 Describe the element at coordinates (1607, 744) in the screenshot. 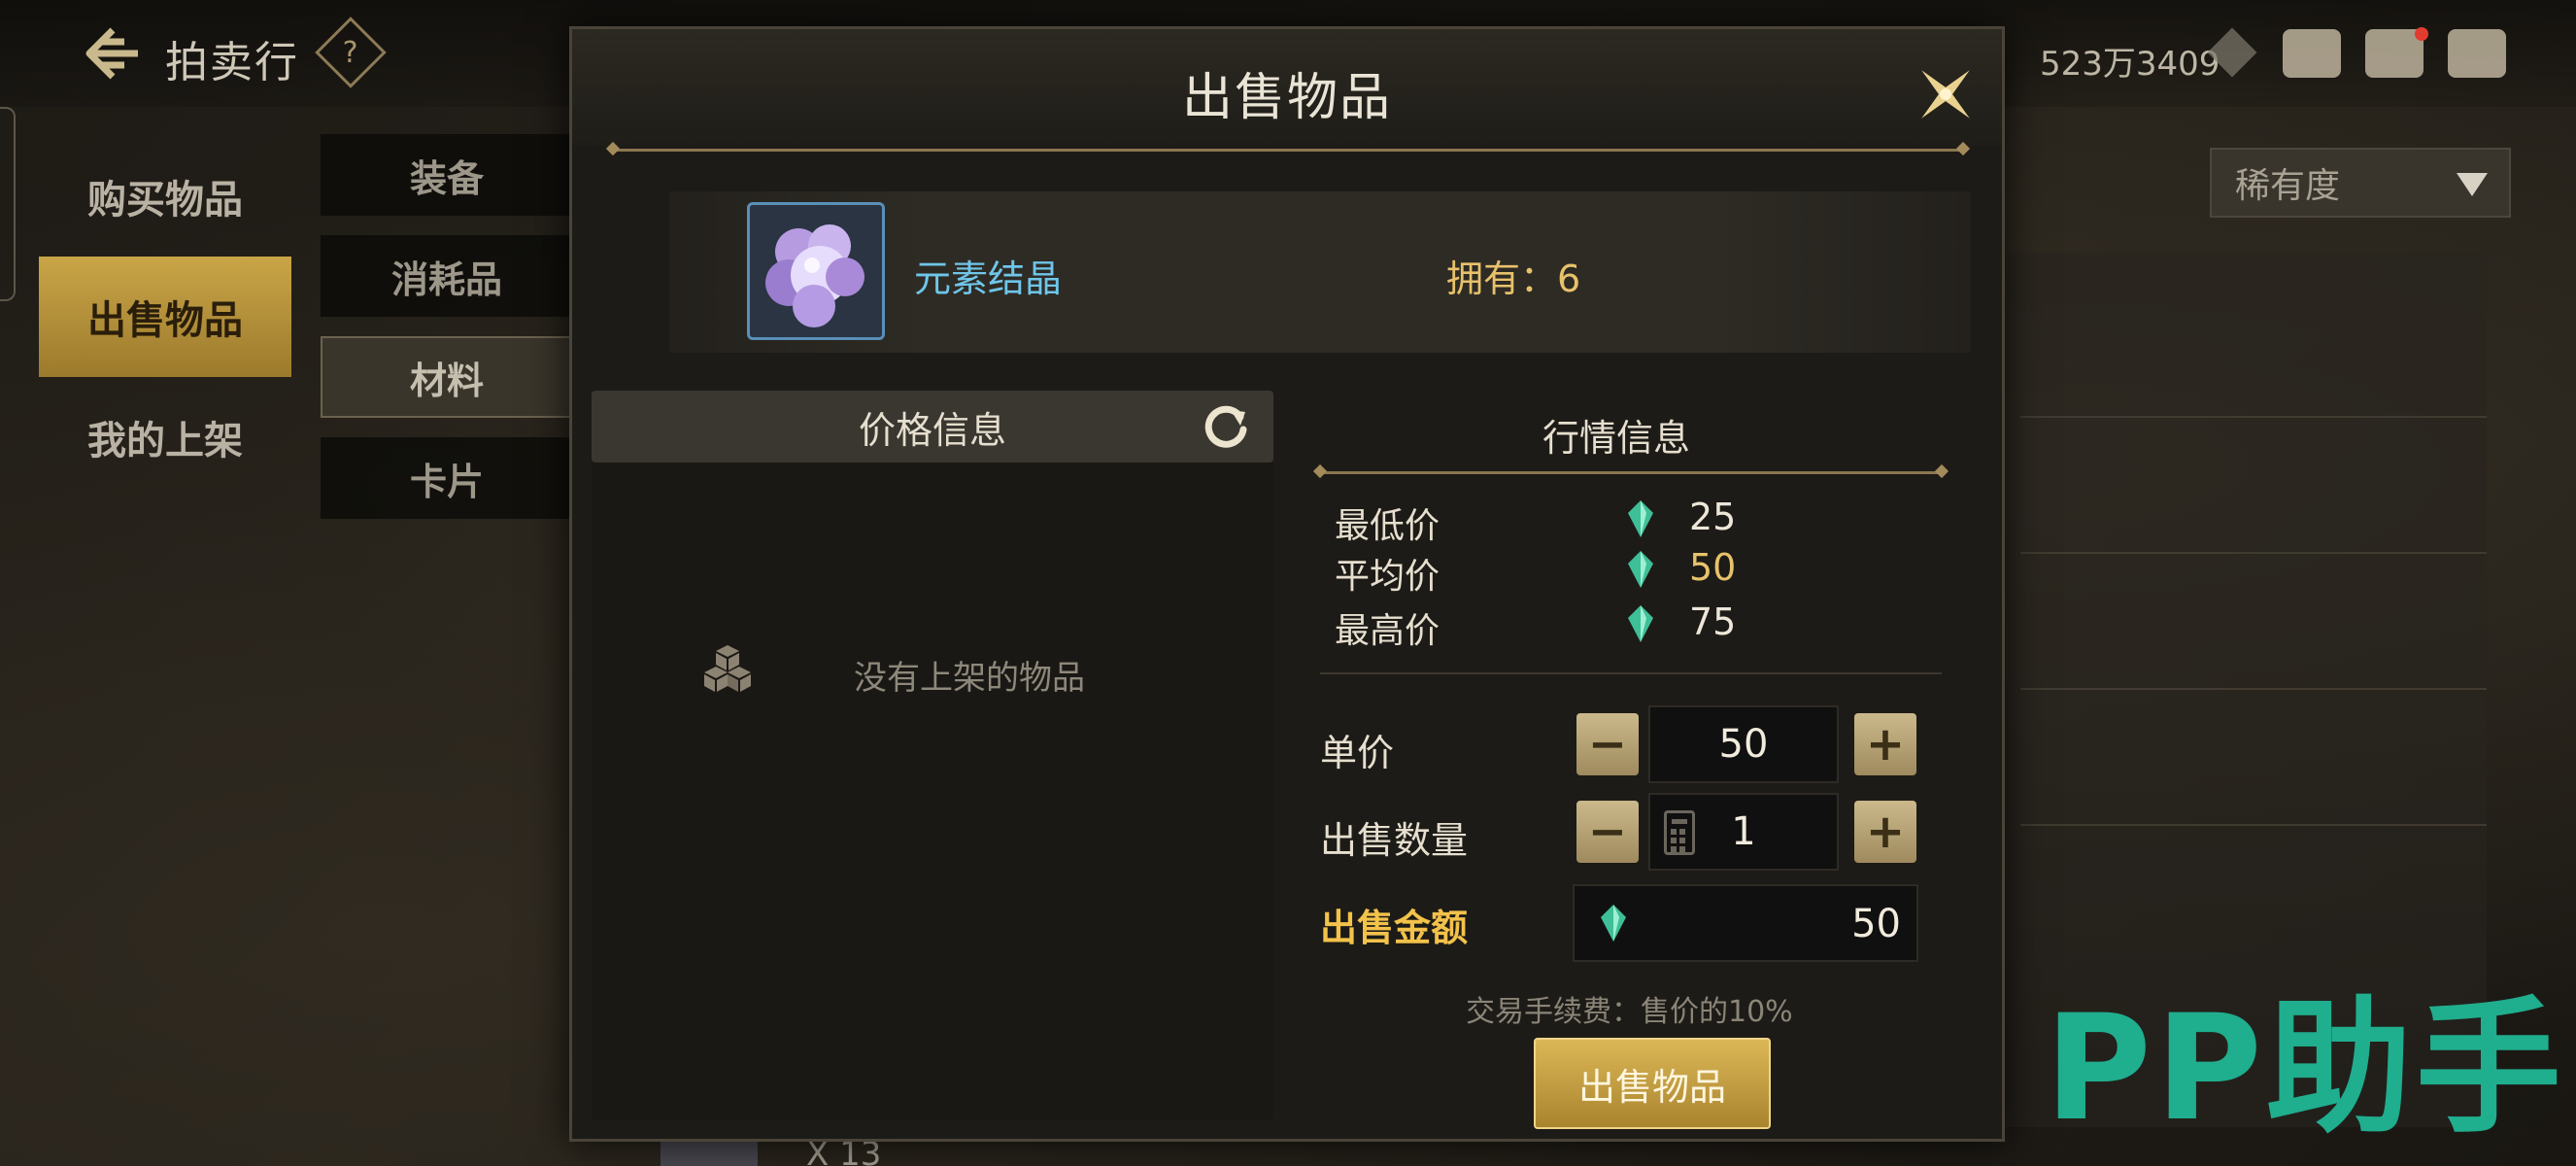

I see `unit-price-minus-button: −` at that location.